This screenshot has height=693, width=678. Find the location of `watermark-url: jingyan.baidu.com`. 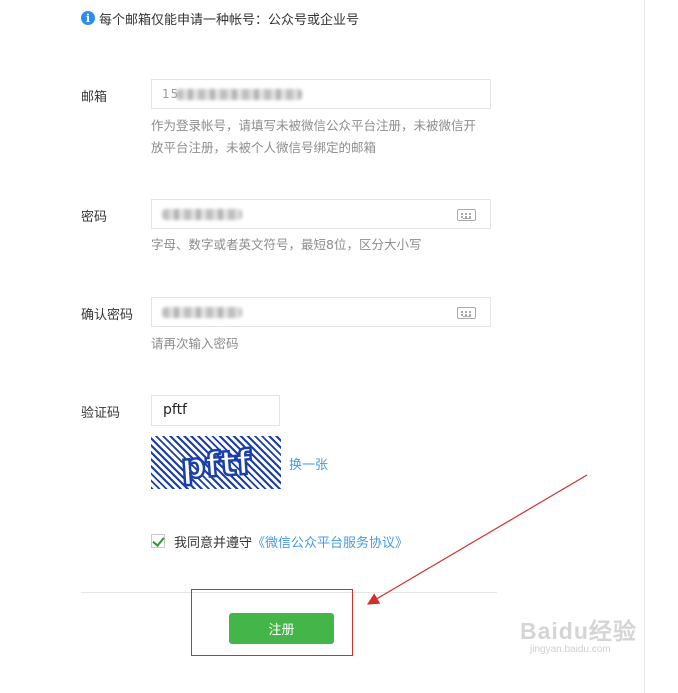

watermark-url: jingyan.baidu.com is located at coordinates (570, 649).